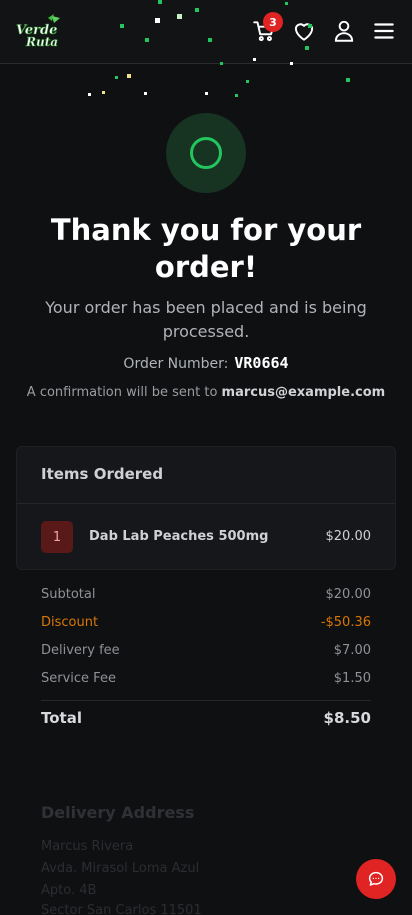 Image resolution: width=412 pixels, height=915 pixels. Describe the element at coordinates (78, 678) in the screenshot. I see `service-fee-label: Service Fee` at that location.